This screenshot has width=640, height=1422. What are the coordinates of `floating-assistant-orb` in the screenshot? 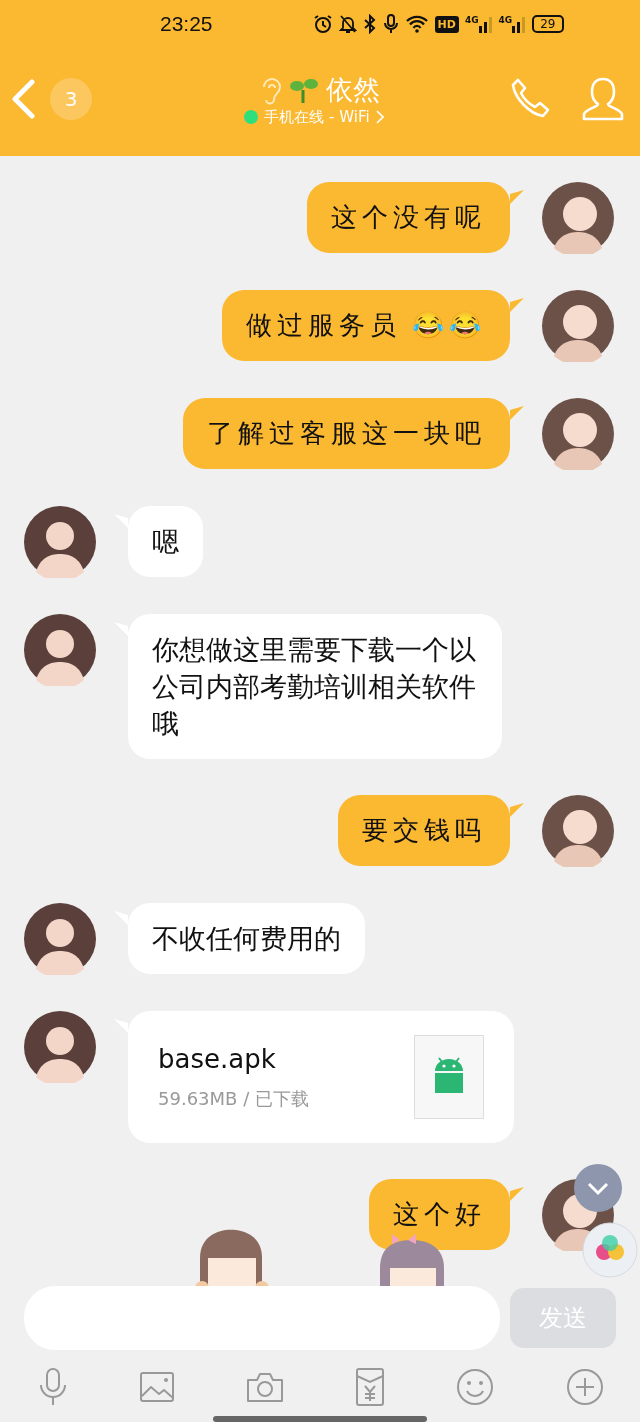 It's located at (610, 1250).